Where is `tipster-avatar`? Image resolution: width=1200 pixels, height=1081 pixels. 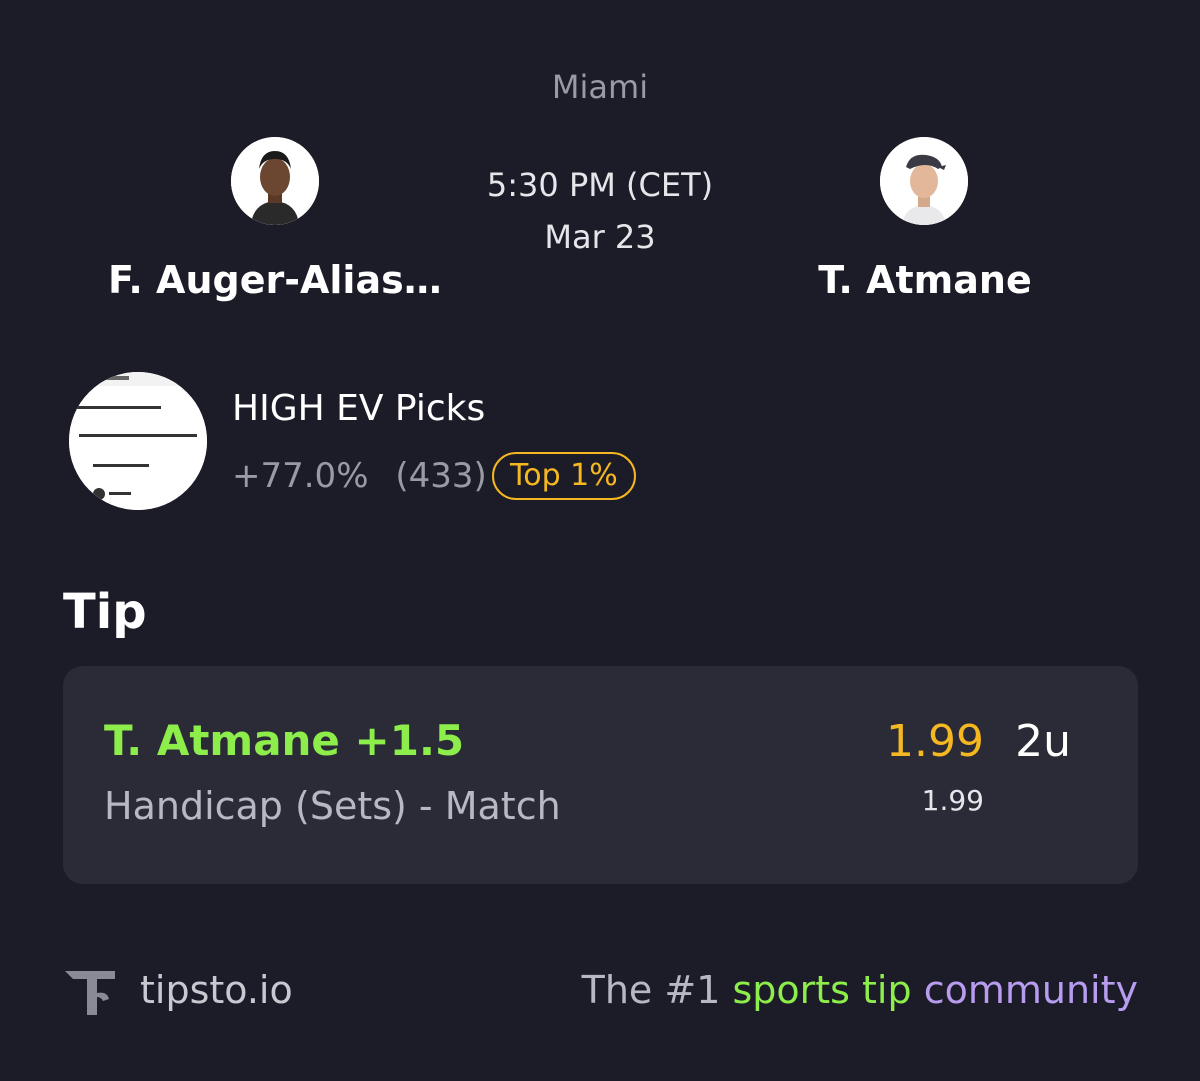 tipster-avatar is located at coordinates (138, 441).